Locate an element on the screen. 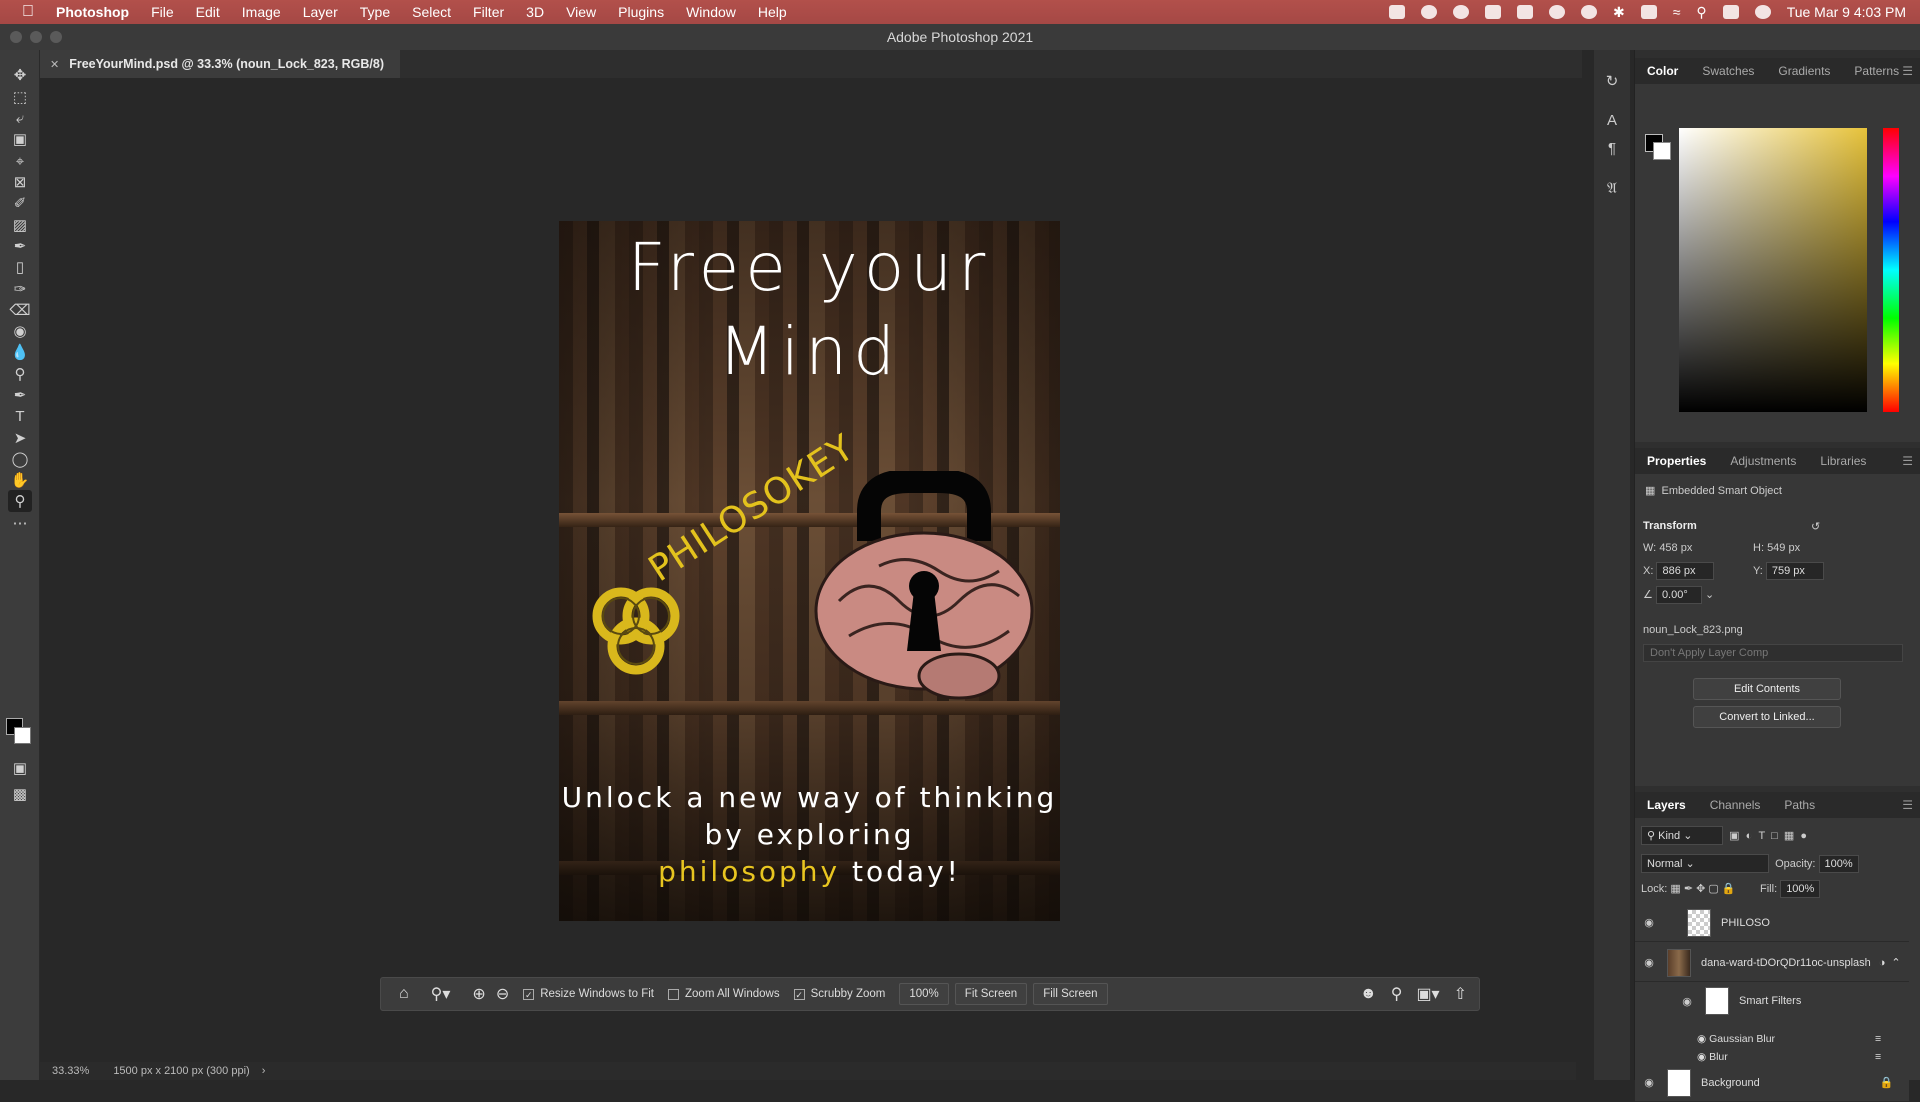 The height and width of the screenshot is (1102, 1920). color-field is located at coordinates (1773, 270).